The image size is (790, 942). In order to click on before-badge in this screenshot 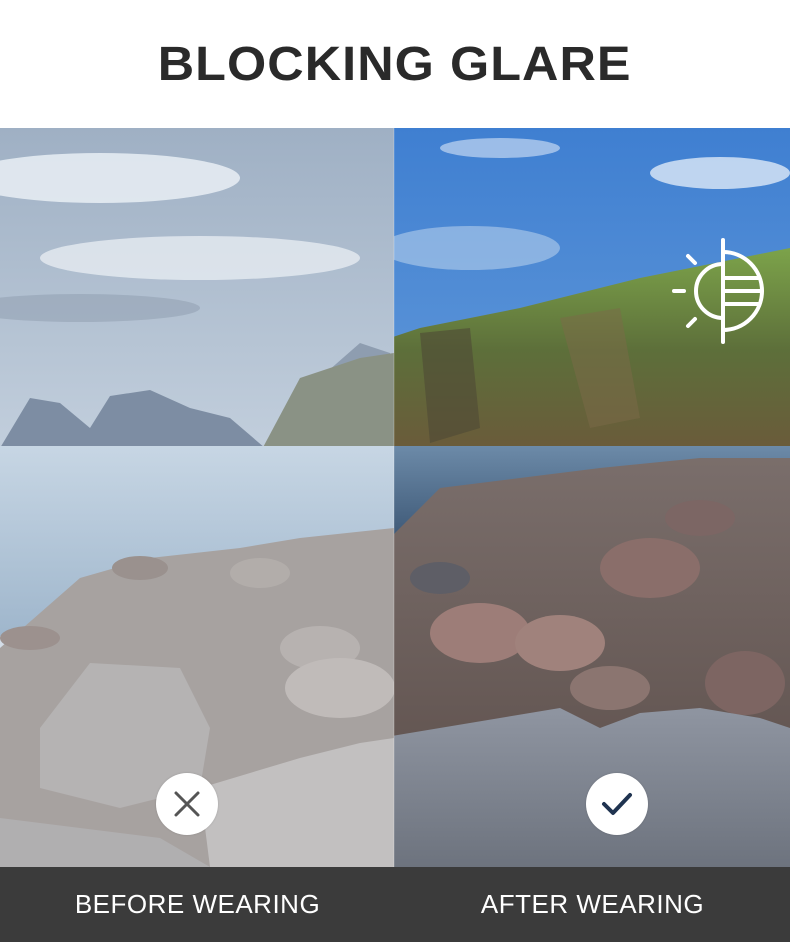, I will do `click(187, 804)`.